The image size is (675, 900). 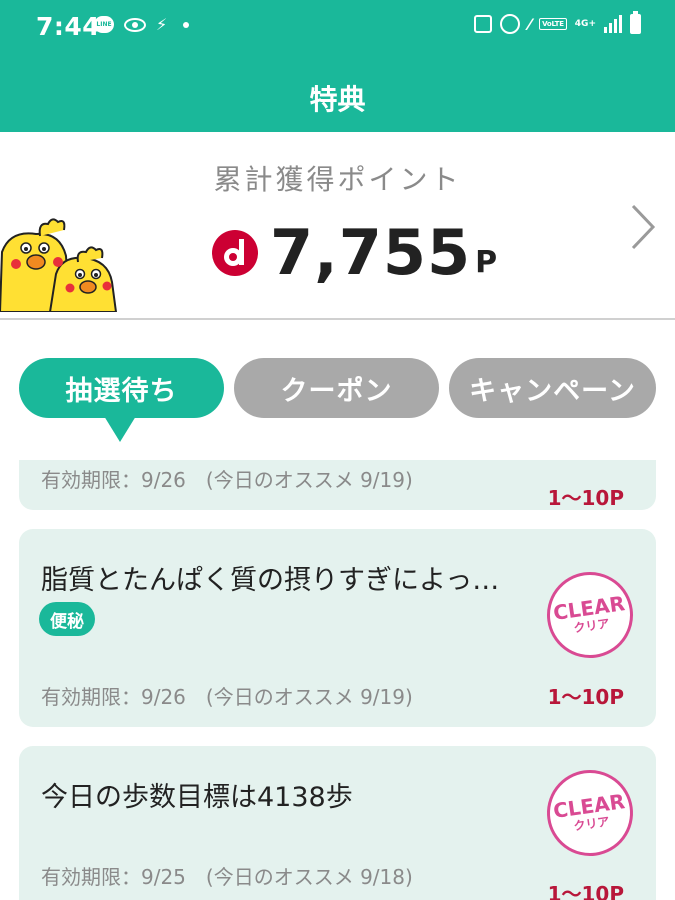 What do you see at coordinates (553, 24) in the screenshot?
I see `volte-icon: VoLTE` at bounding box center [553, 24].